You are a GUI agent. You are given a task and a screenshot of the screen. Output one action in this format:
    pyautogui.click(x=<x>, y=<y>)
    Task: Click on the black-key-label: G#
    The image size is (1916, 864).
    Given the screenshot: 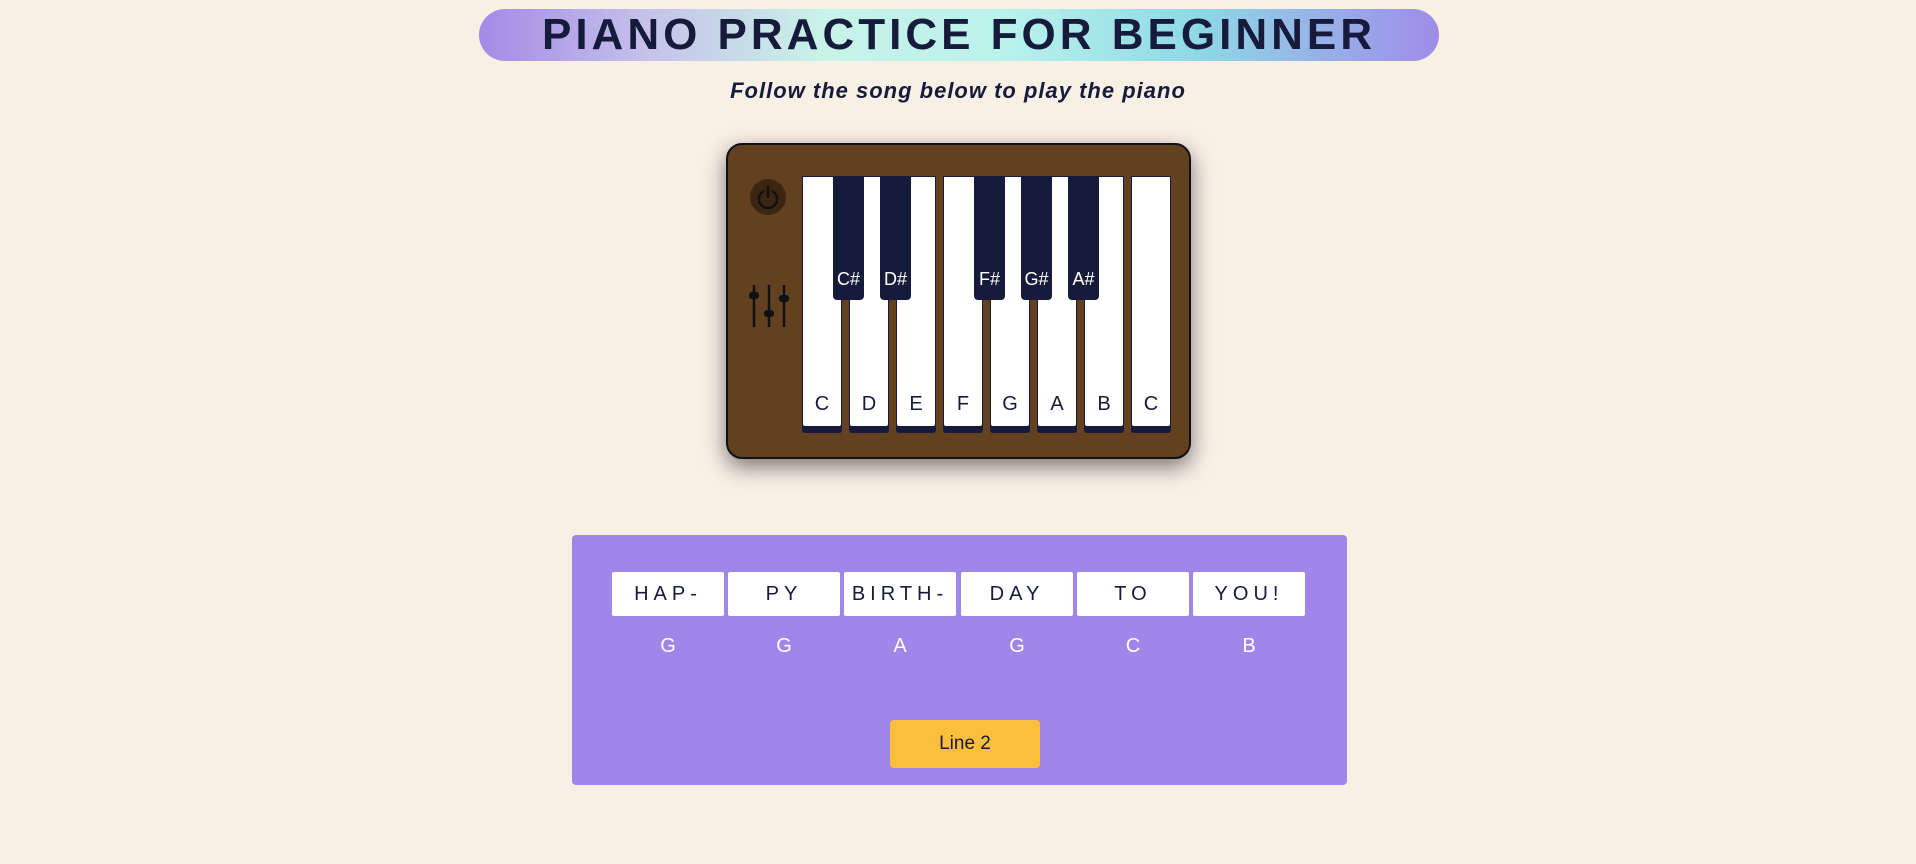 What is the action you would take?
    pyautogui.click(x=1036, y=279)
    